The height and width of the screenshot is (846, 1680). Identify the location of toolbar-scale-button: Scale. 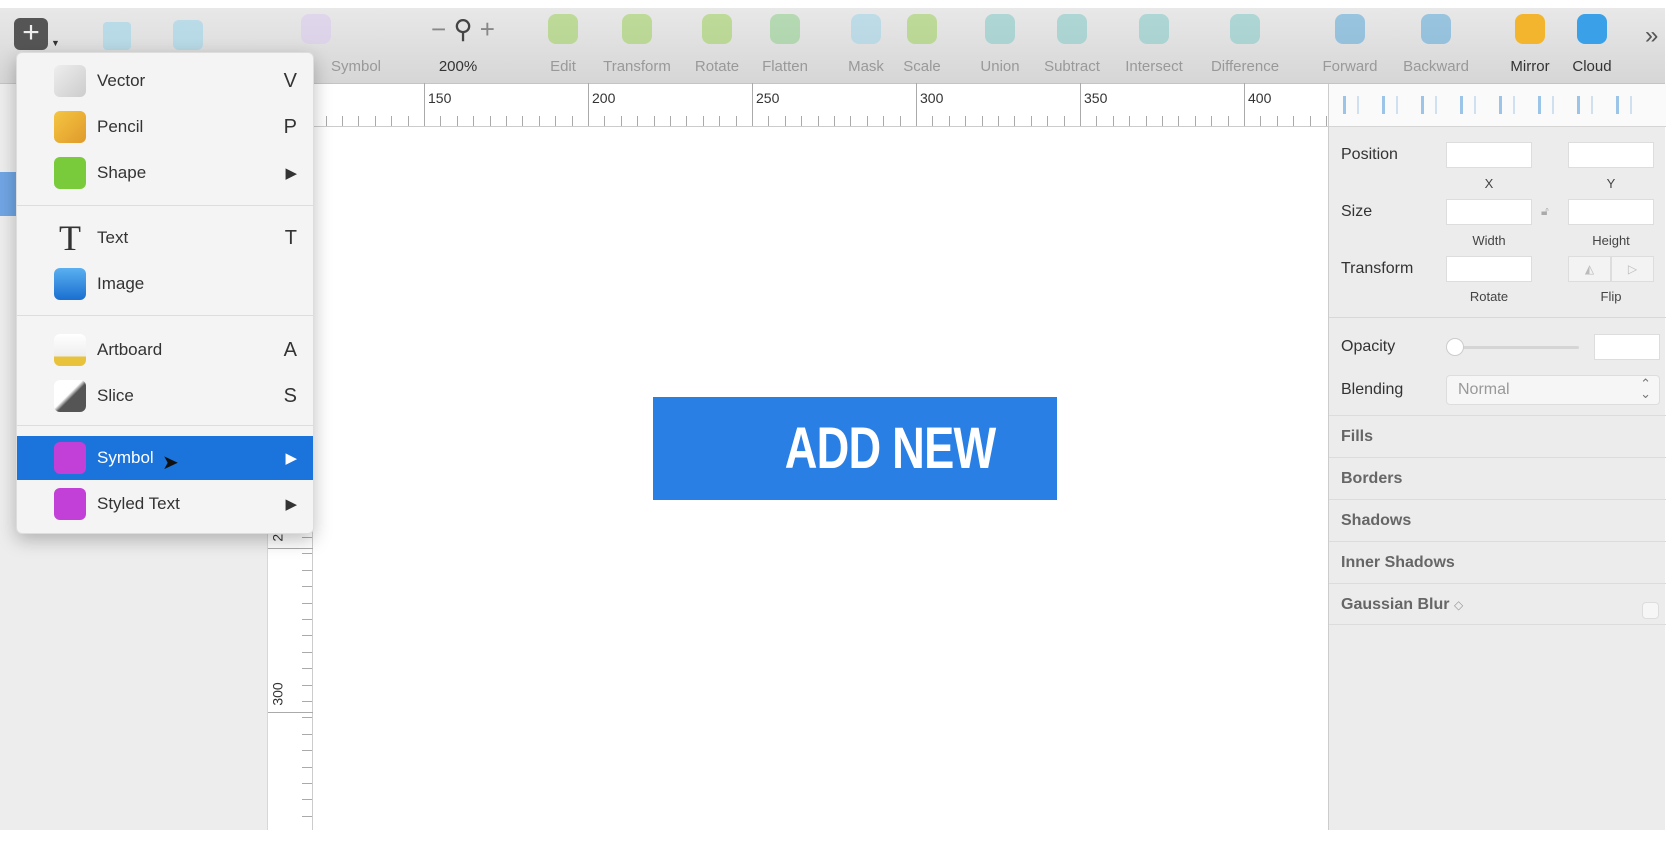
(922, 44).